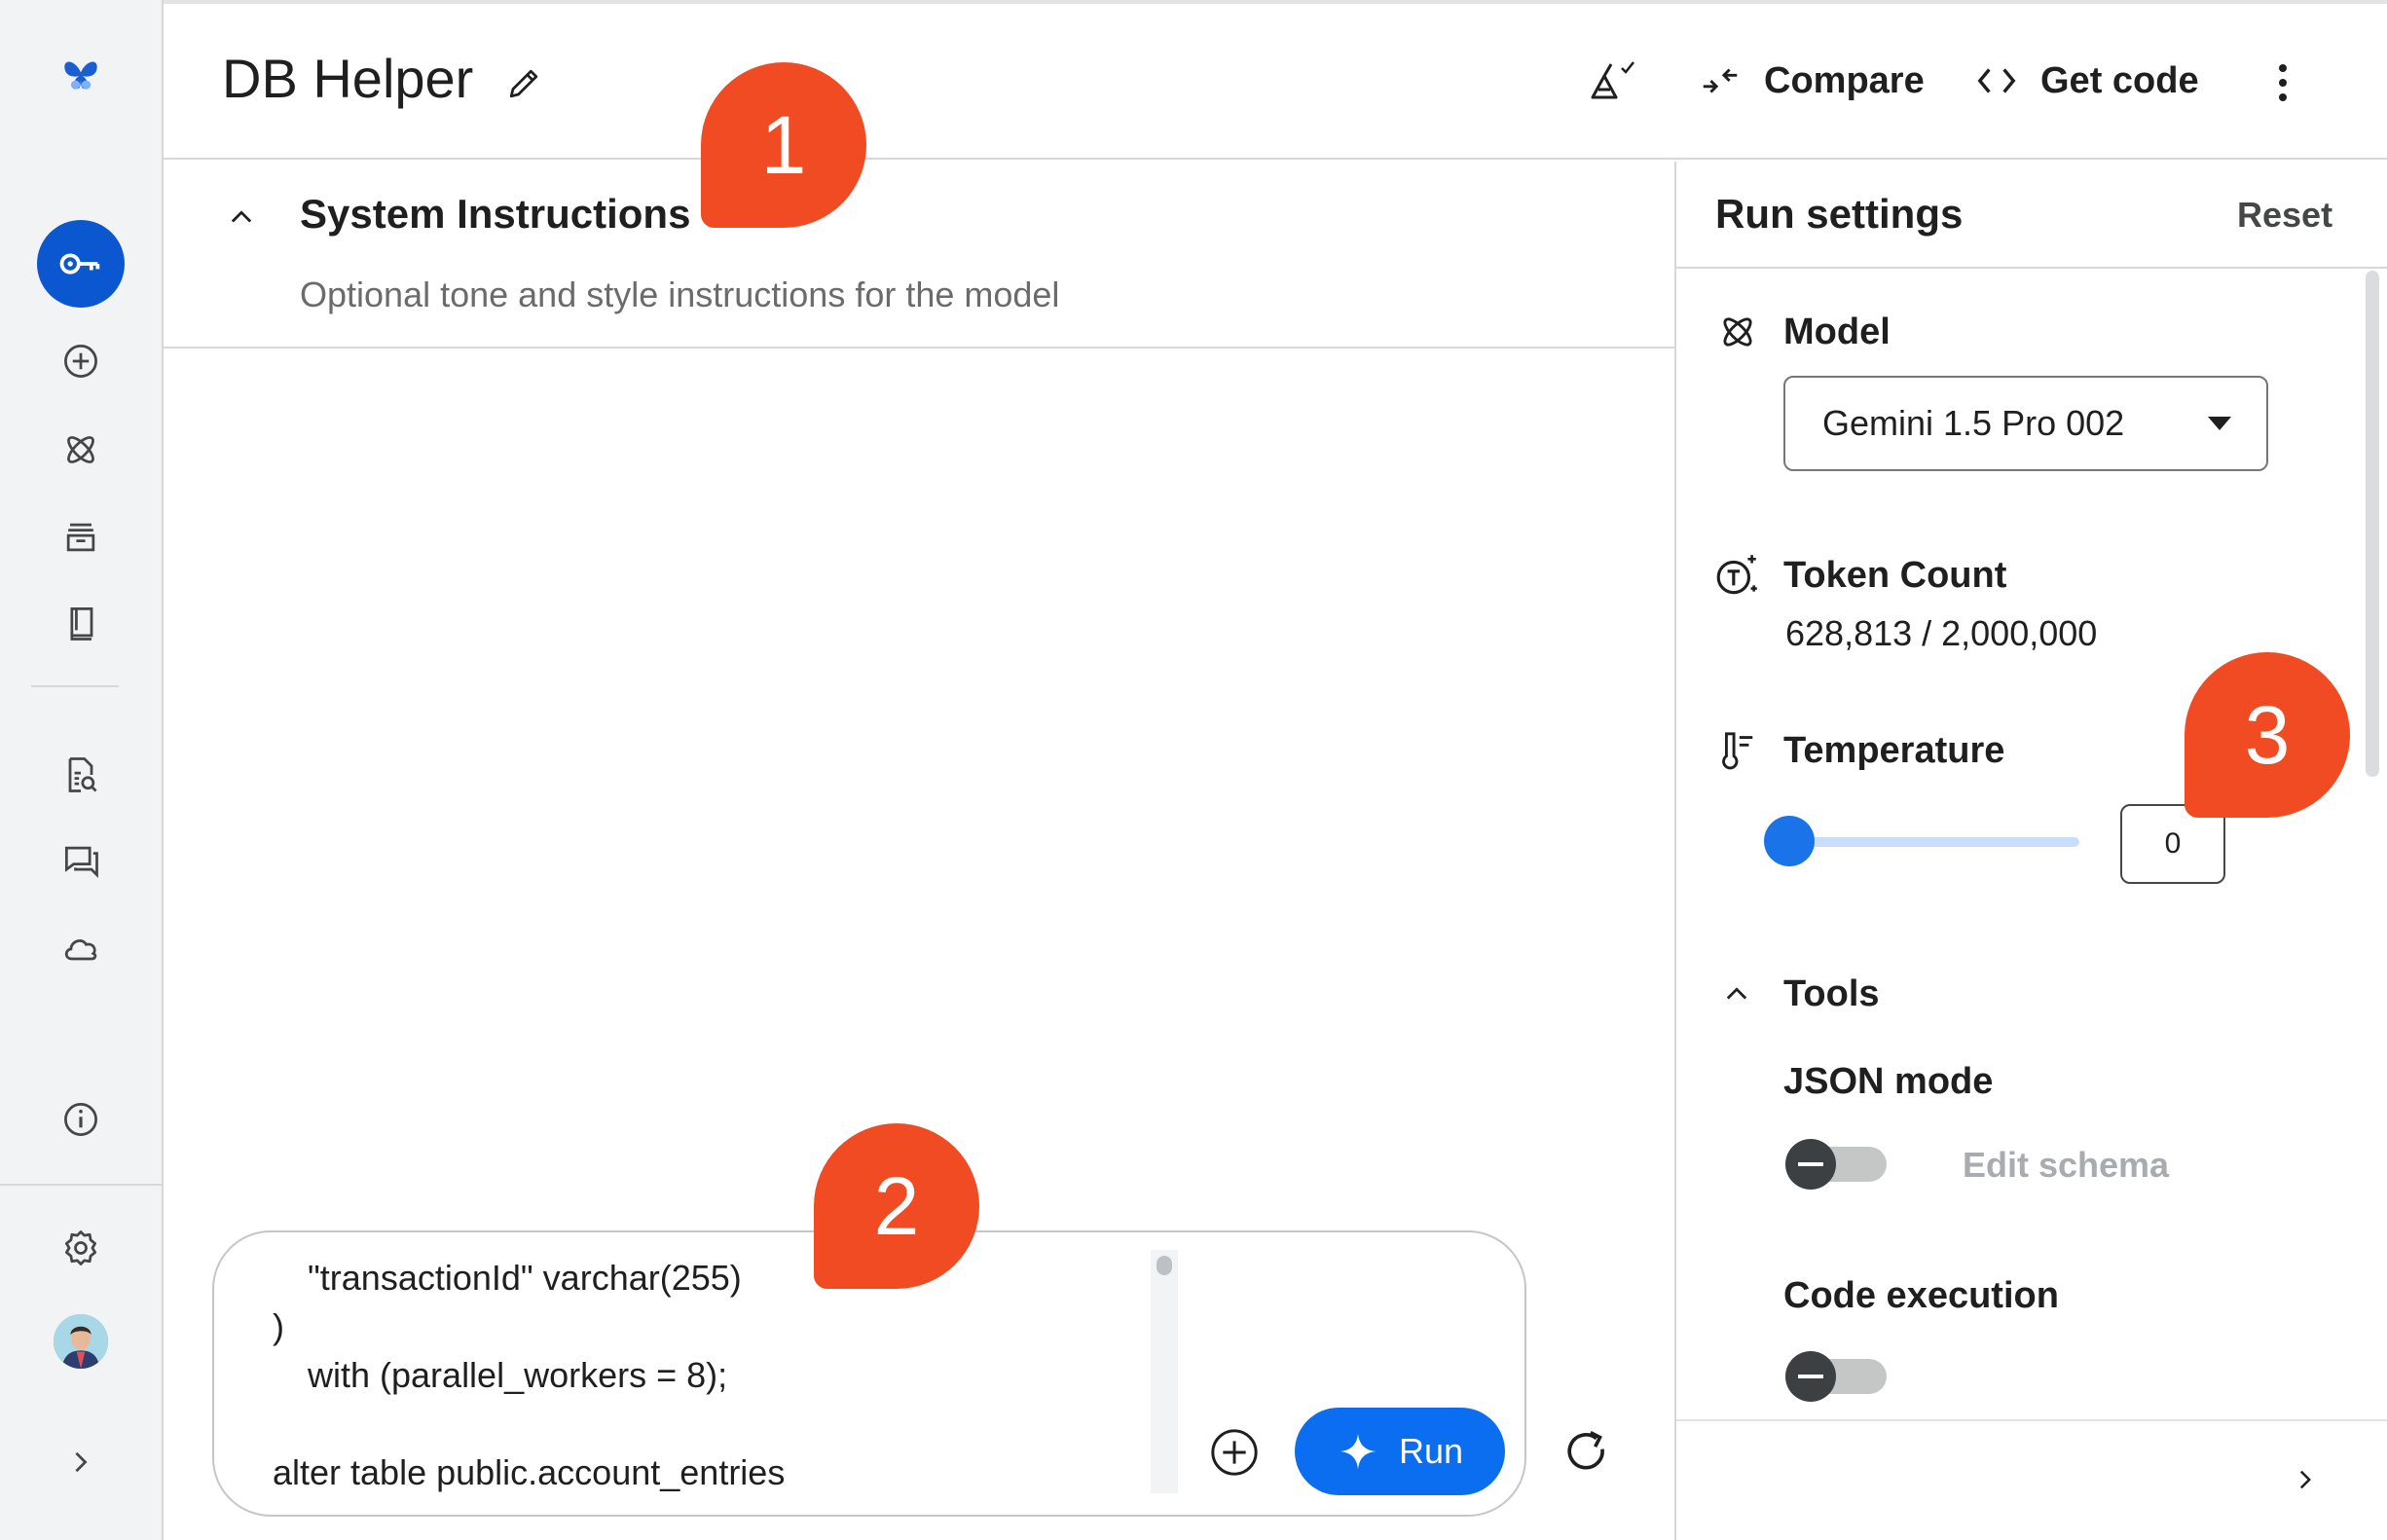  What do you see at coordinates (1164, 1371) in the screenshot?
I see `prompt-scrollbar` at bounding box center [1164, 1371].